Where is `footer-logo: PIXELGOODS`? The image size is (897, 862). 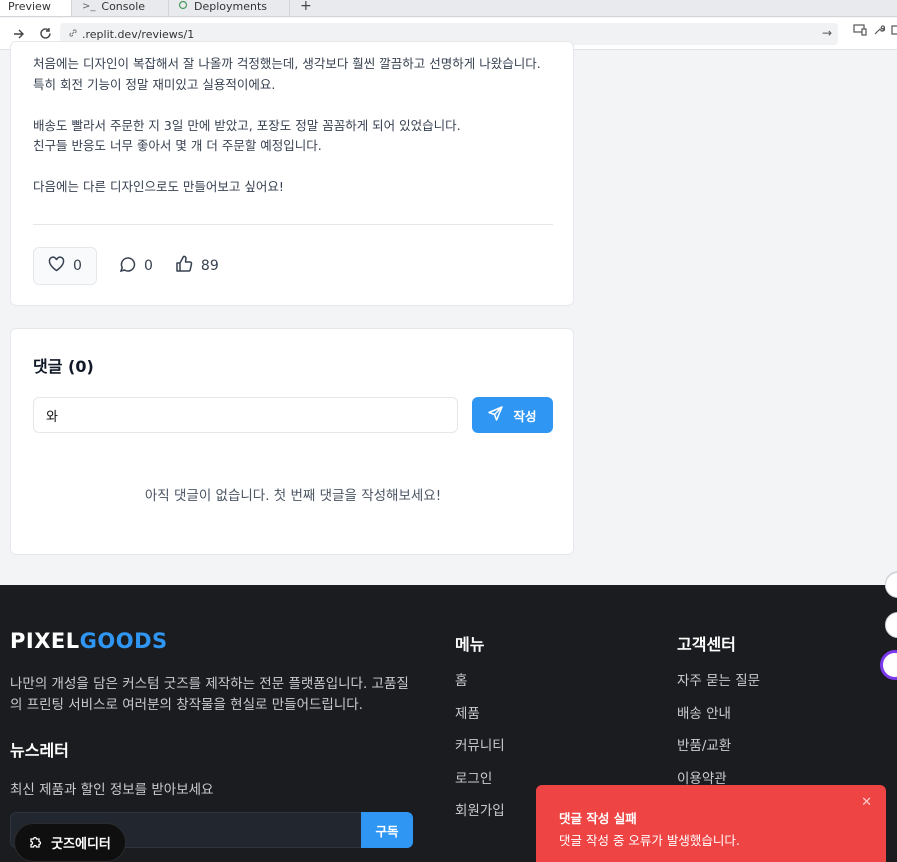
footer-logo: PIXELGOODS is located at coordinates (89, 641).